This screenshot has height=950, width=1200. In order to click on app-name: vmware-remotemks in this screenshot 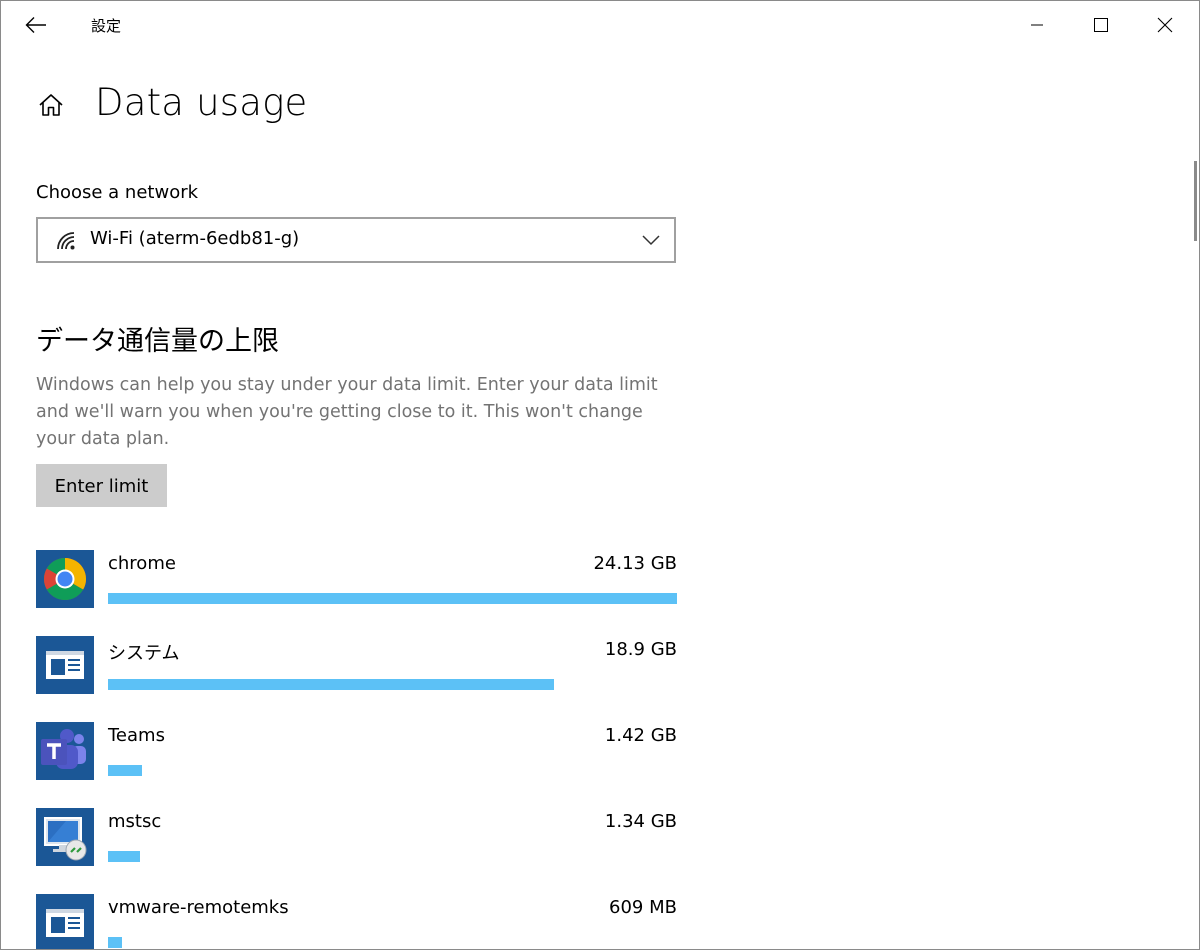, I will do `click(198, 907)`.